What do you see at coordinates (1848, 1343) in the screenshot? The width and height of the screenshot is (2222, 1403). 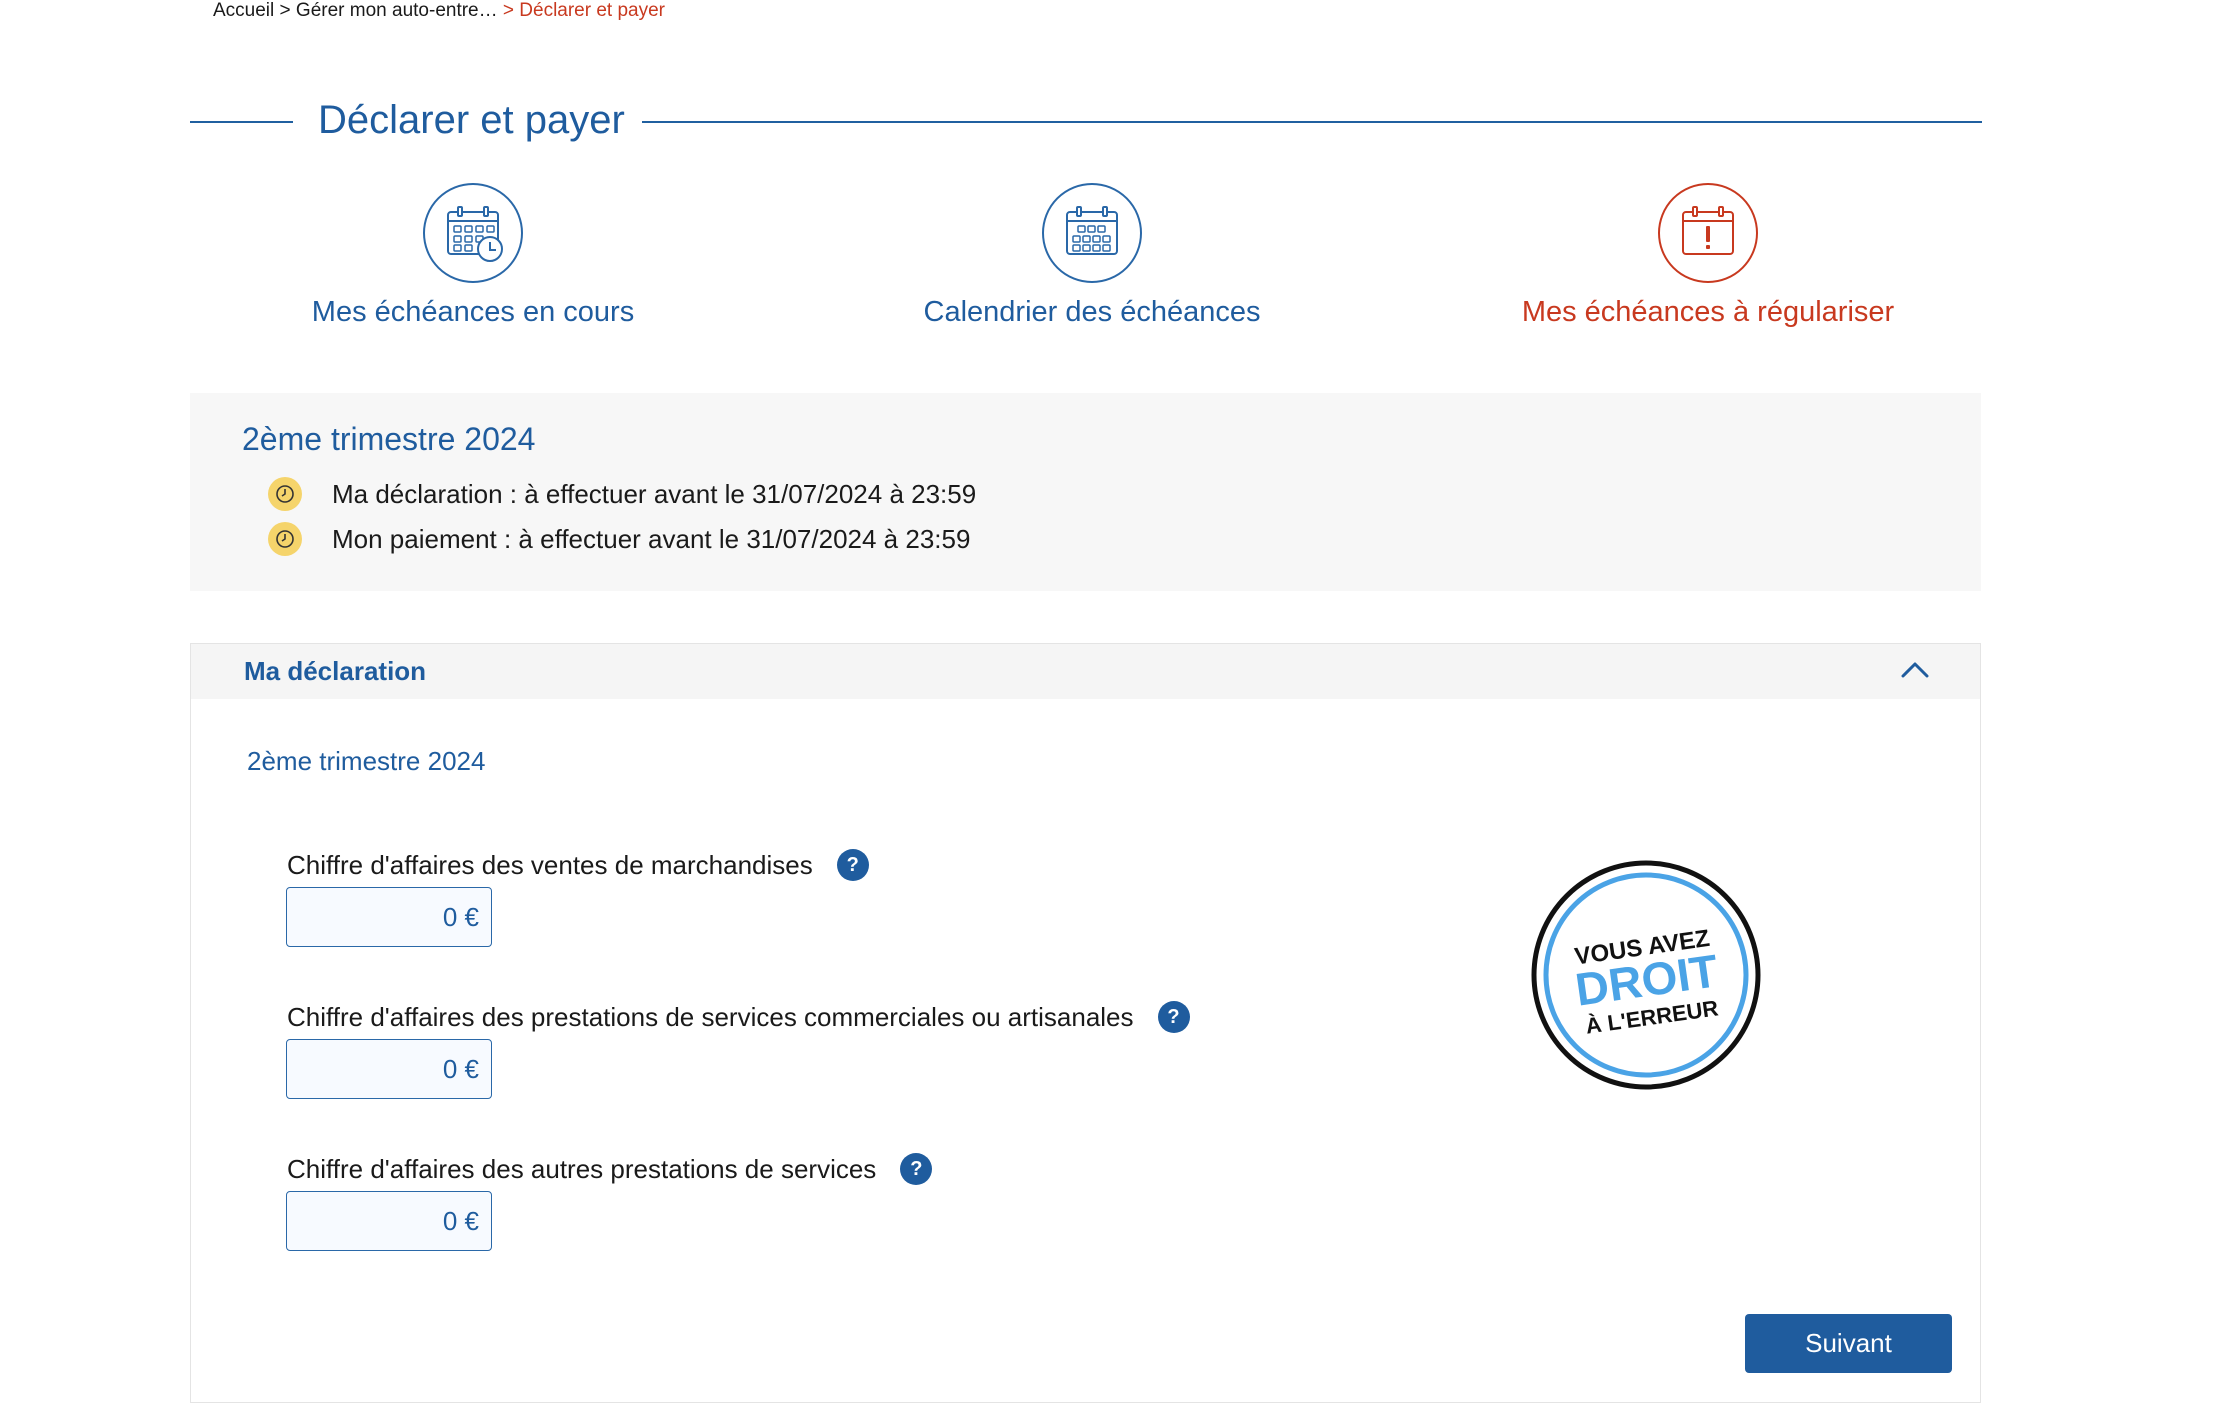 I see `next-button: Suivant` at bounding box center [1848, 1343].